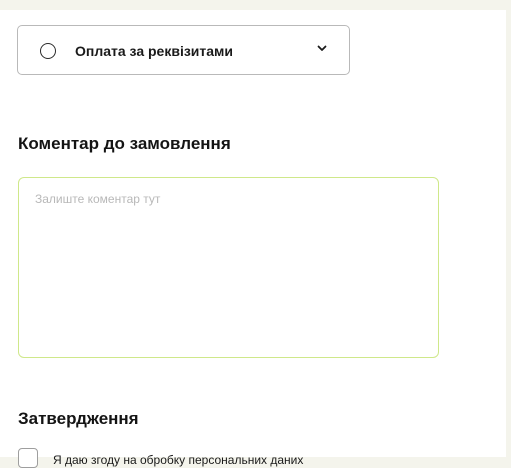  What do you see at coordinates (154, 51) in the screenshot?
I see `payment-method-label: Оплата за реквізитами` at bounding box center [154, 51].